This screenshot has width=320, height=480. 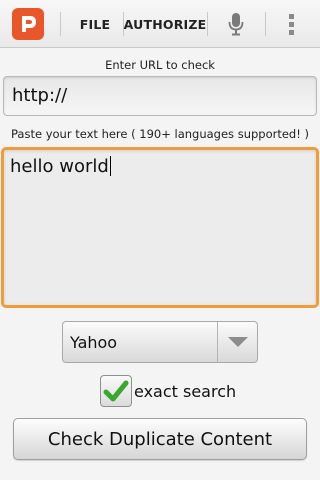 I want to click on text-input-value: hello world, so click(x=59, y=166).